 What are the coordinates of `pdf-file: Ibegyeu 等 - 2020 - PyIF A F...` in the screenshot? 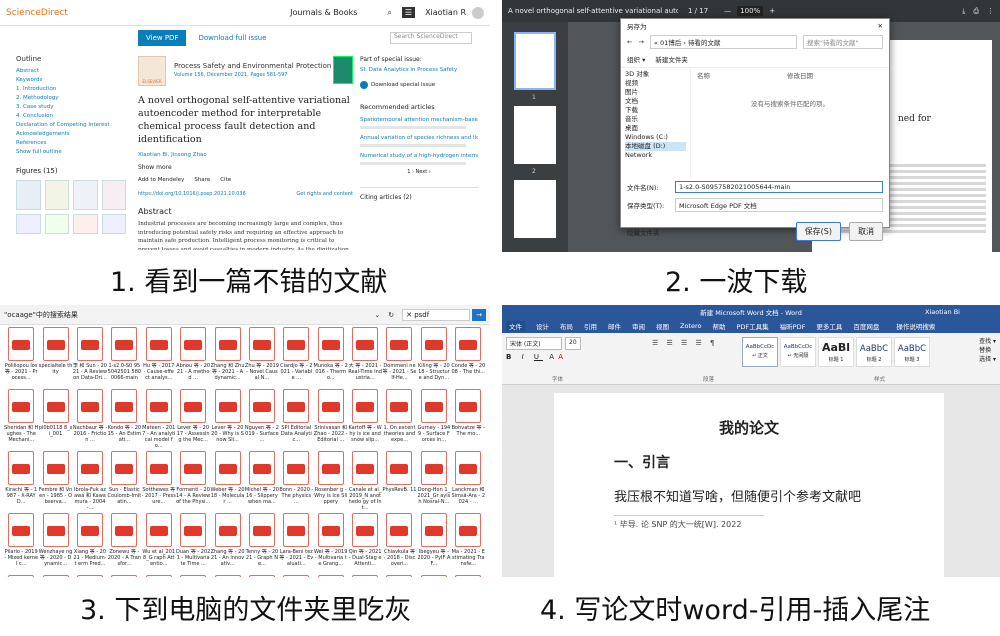 It's located at (434, 543).